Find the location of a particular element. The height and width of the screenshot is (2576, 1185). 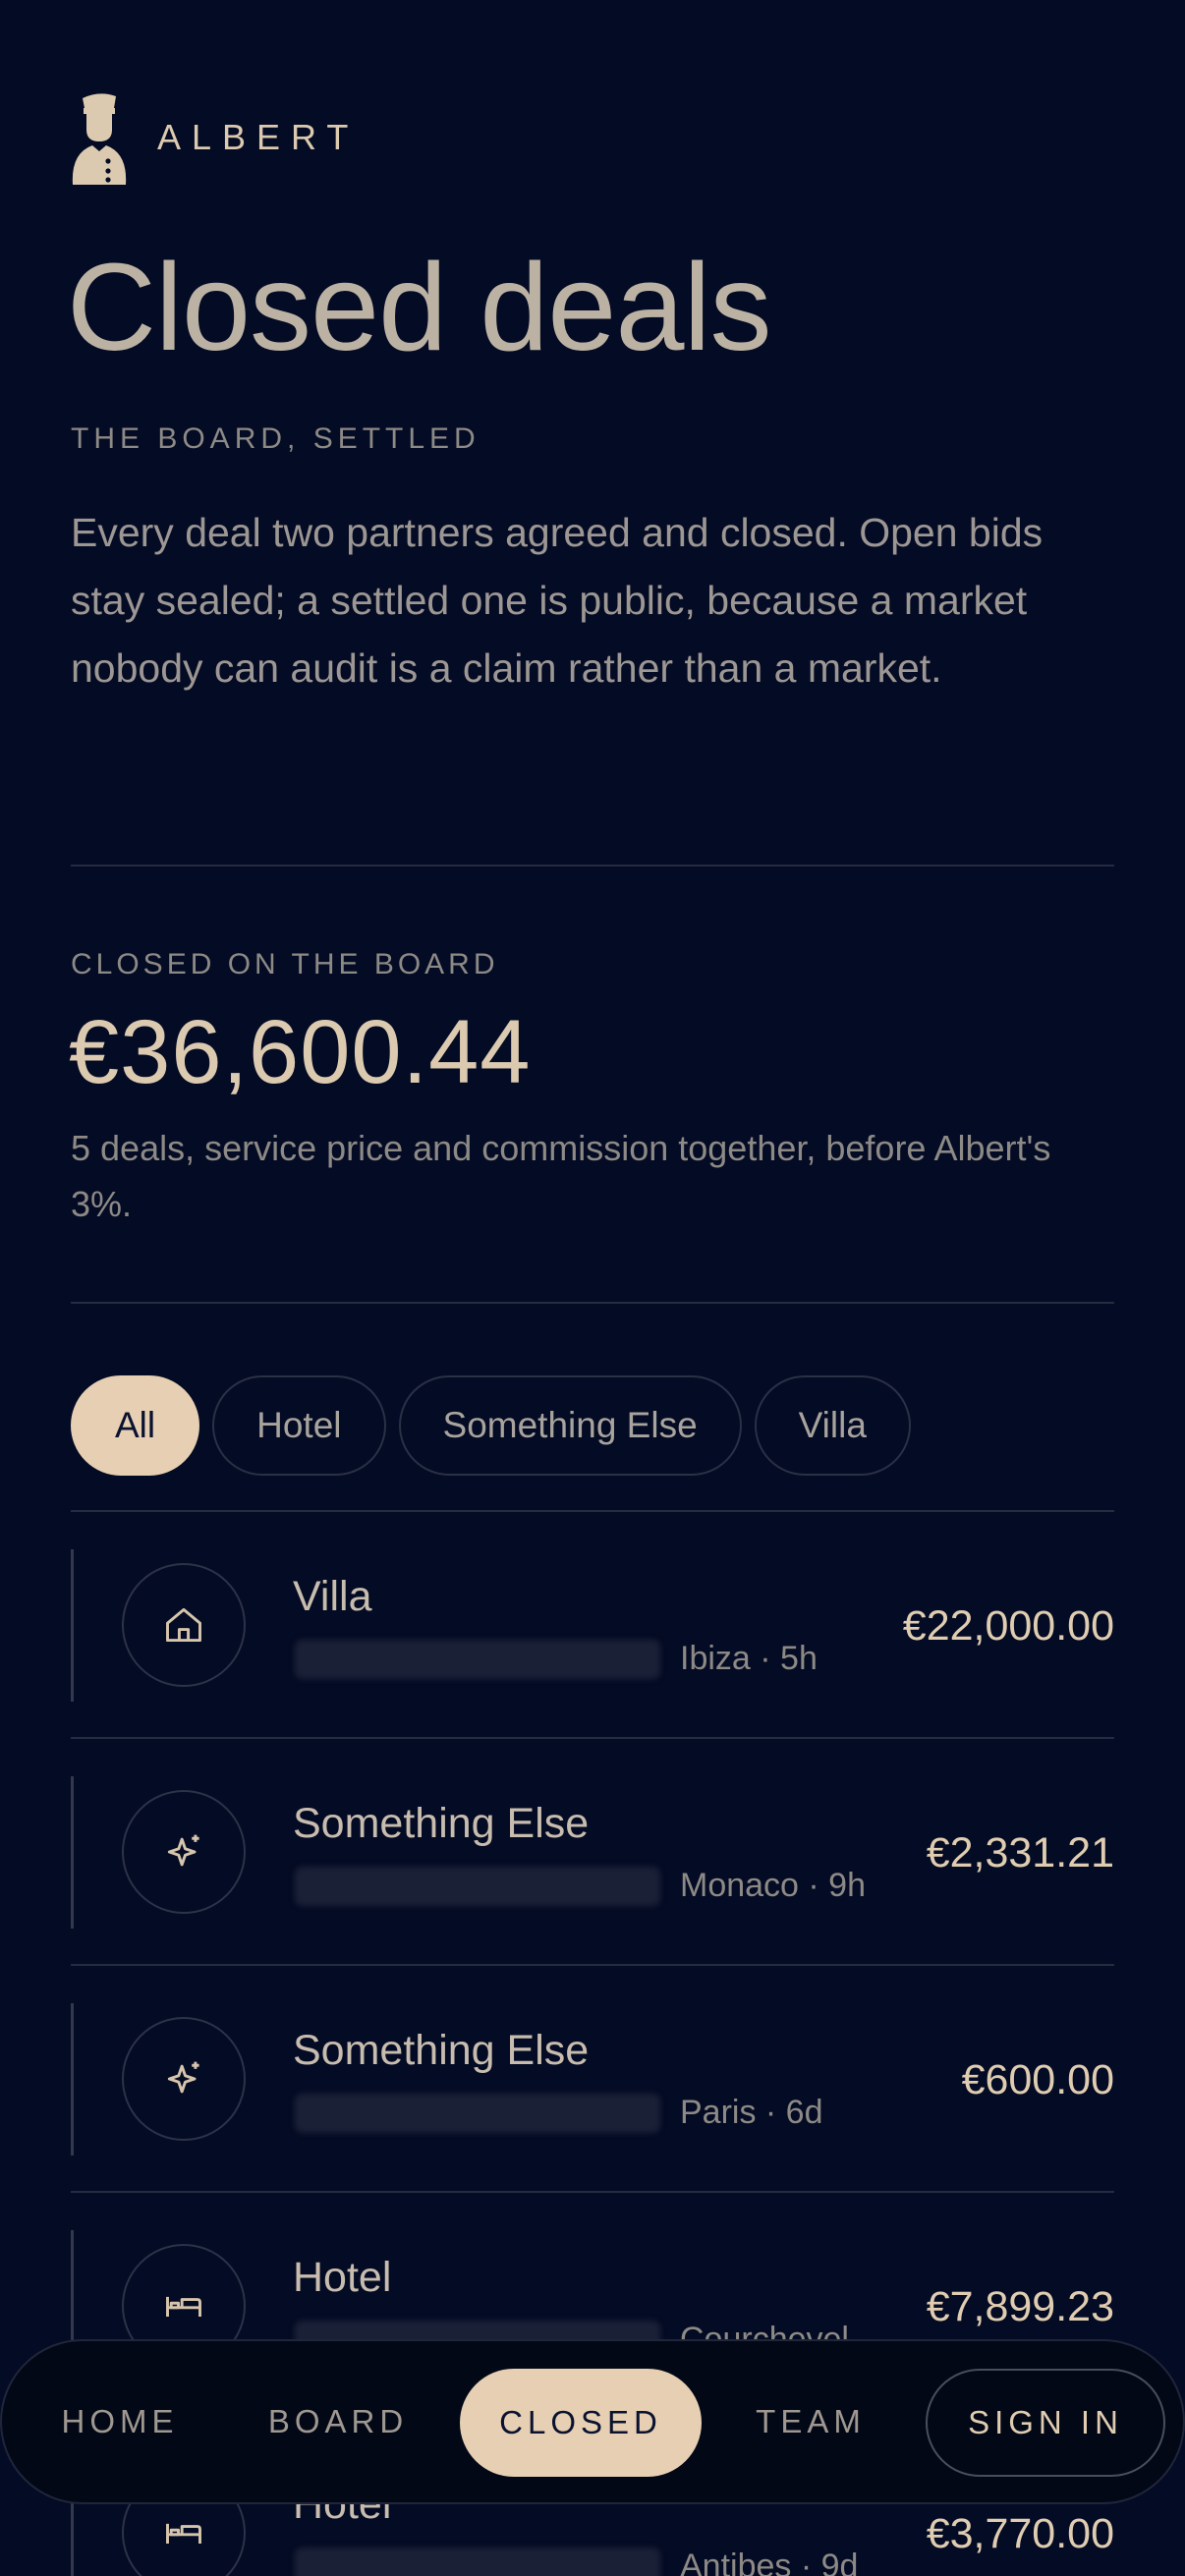

deal-category: Hotel is located at coordinates (343, 2277).